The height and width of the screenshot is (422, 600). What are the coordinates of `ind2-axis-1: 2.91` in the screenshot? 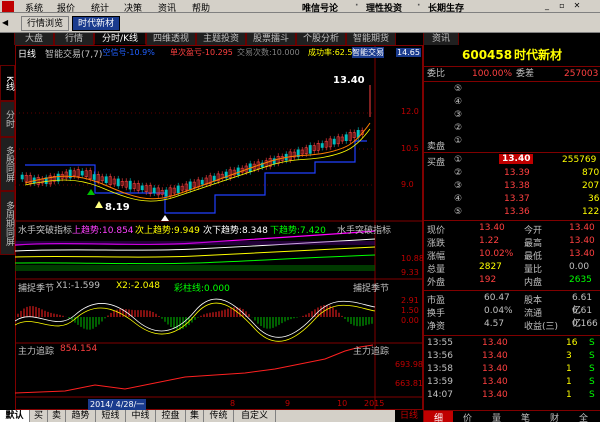 It's located at (410, 300).